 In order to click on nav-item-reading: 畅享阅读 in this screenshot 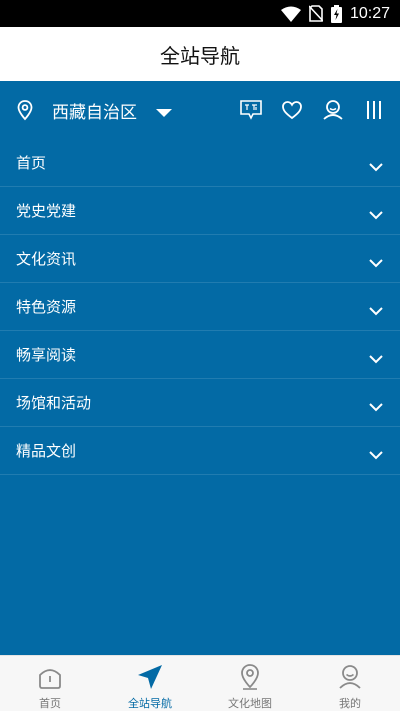, I will do `click(200, 355)`.